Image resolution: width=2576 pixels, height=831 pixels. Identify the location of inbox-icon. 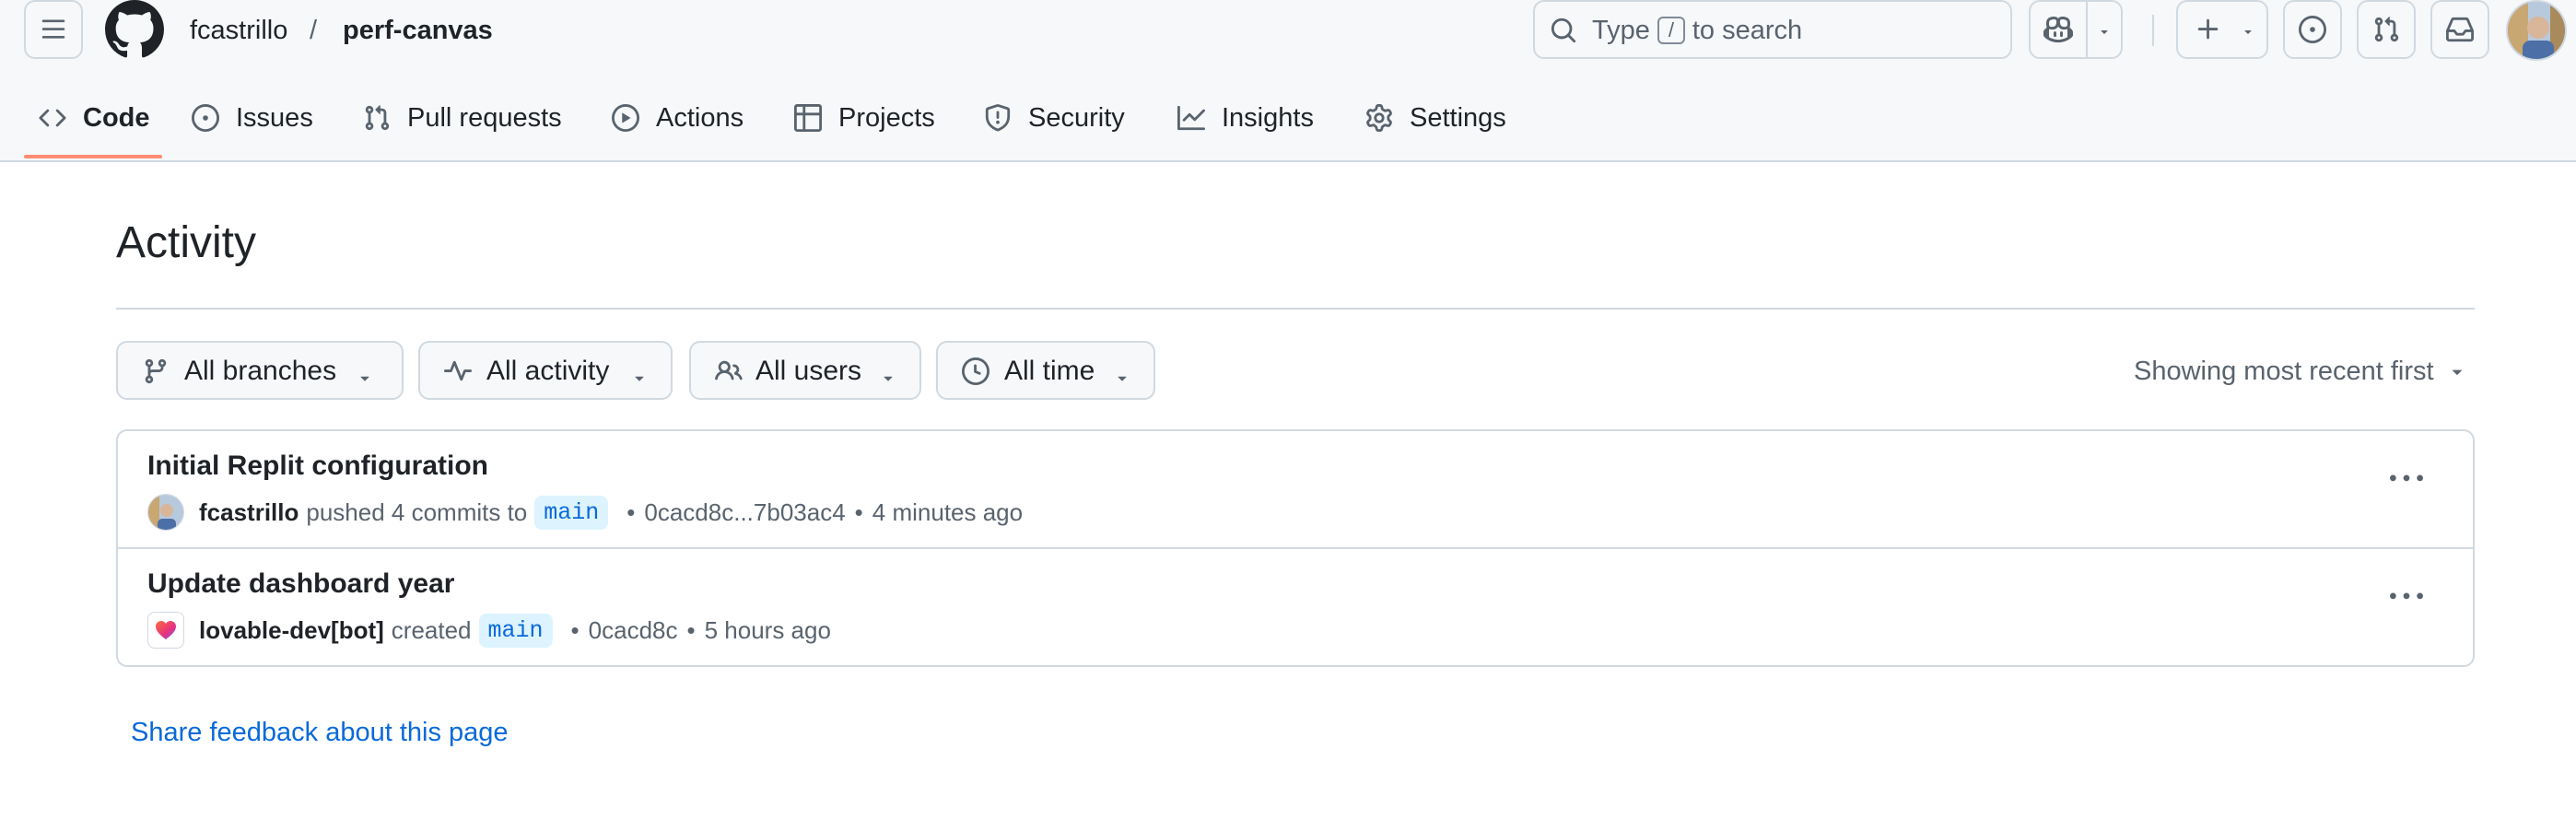
(2460, 30).